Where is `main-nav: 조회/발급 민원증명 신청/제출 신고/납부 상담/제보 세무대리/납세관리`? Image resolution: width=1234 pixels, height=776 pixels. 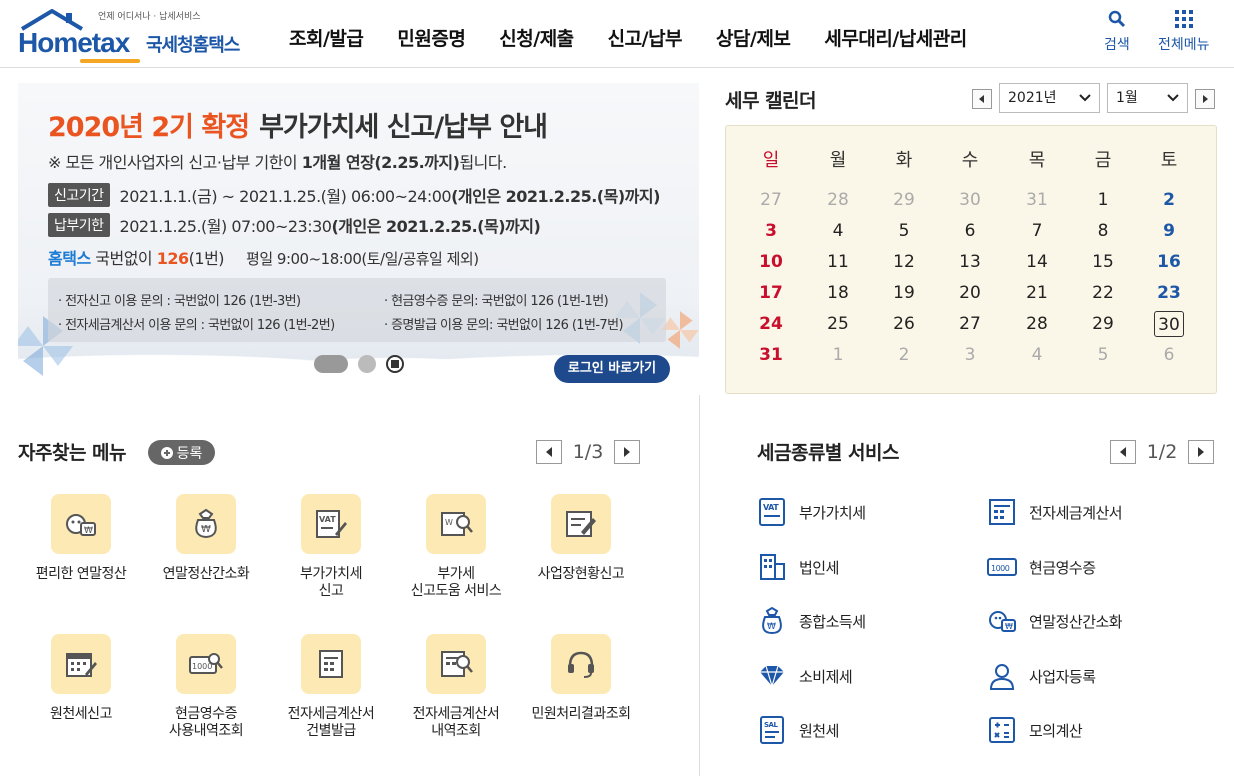
main-nav: 조회/발급 민원증명 신청/제출 신고/납부 상담/제보 세무대리/납세관리 is located at coordinates (628, 37).